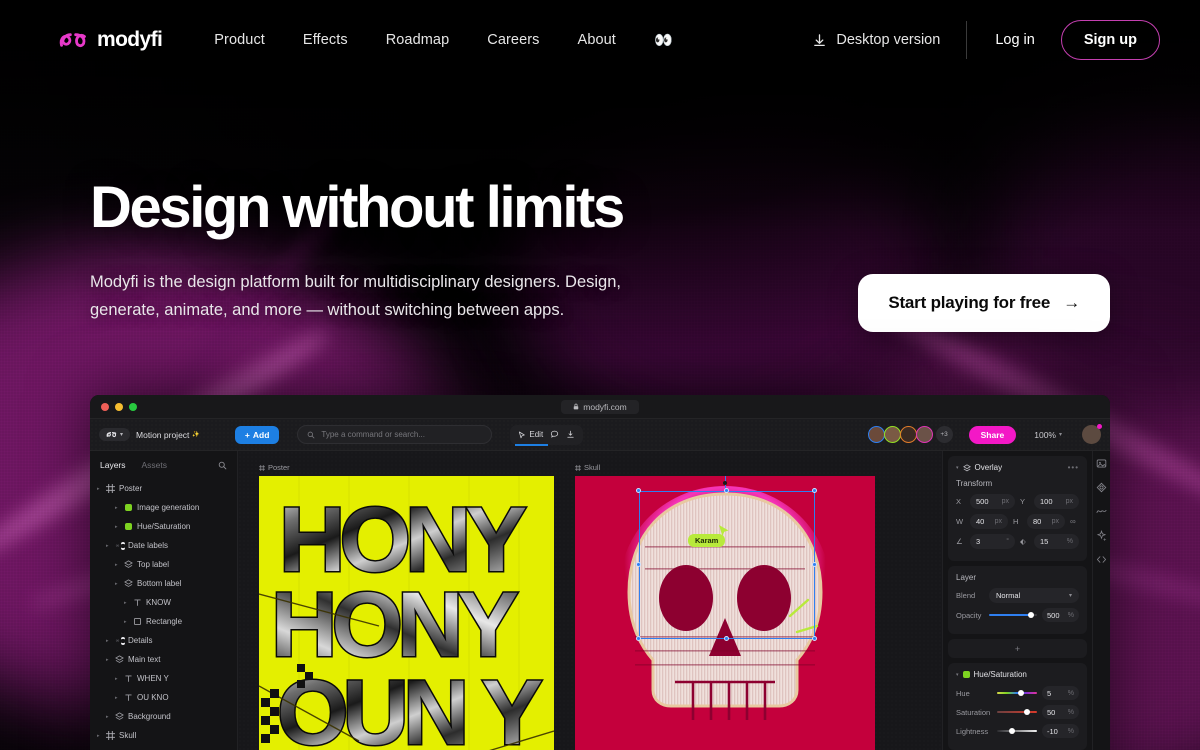  I want to click on opacity-slider, so click(1013, 615).